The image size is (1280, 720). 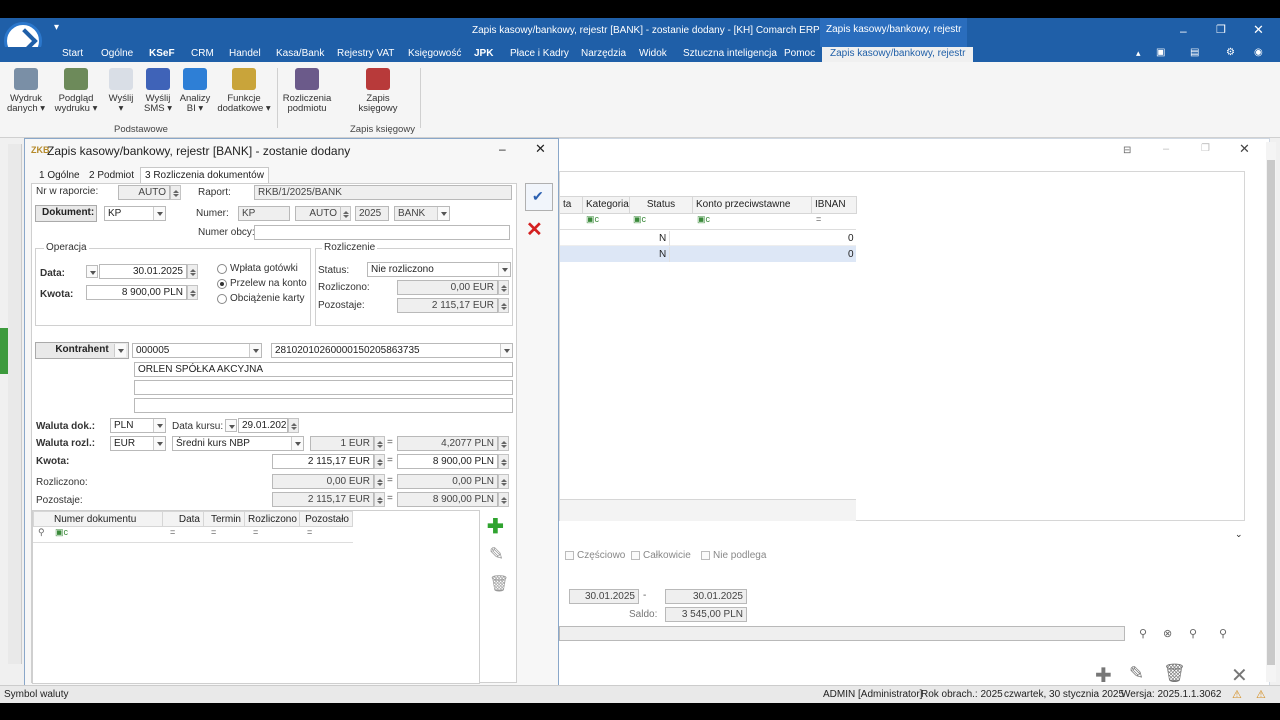 What do you see at coordinates (1261, 694) in the screenshot?
I see `alert-icon: ⚠` at bounding box center [1261, 694].